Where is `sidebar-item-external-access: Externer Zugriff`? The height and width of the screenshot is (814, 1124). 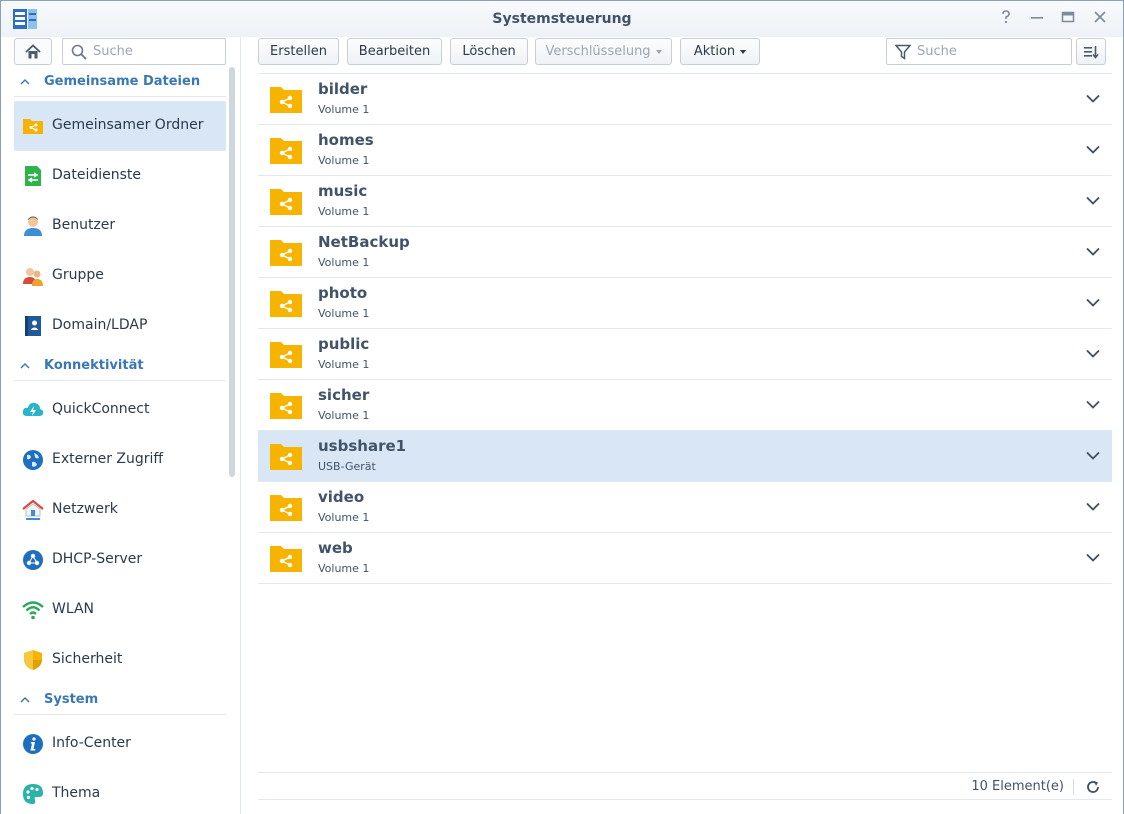
sidebar-item-external-access: Externer Zugriff is located at coordinates (120, 460).